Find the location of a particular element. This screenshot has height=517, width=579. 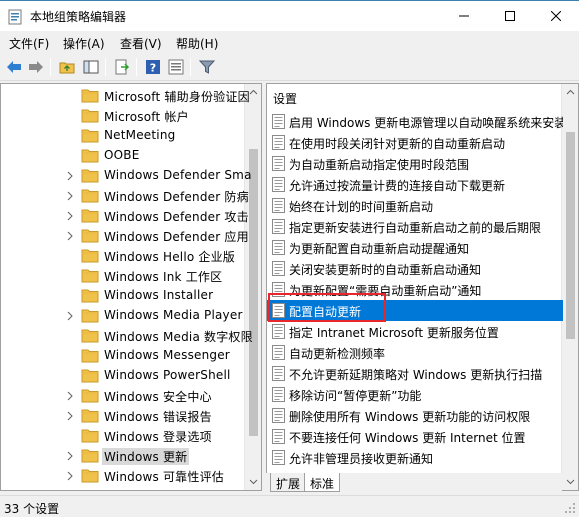

menu-help: 帮助(H) is located at coordinates (197, 43).